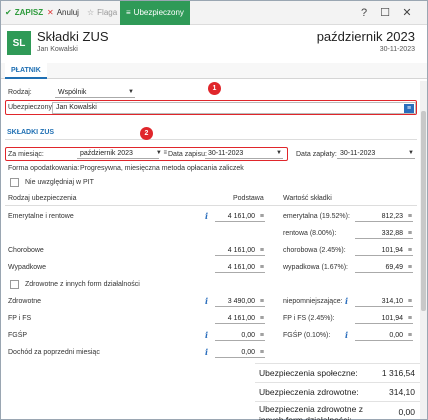  Describe the element at coordinates (31, 107) in the screenshot. I see `insured-label: Ubezpieczony:` at that location.